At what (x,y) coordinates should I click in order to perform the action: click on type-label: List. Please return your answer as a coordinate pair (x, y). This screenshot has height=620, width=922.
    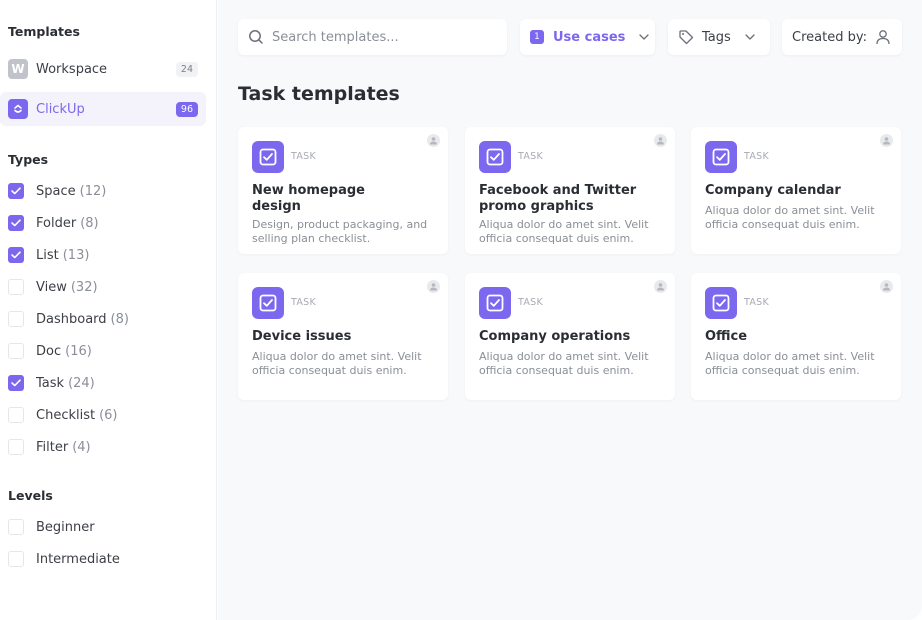
    Looking at the image, I should click on (47, 255).